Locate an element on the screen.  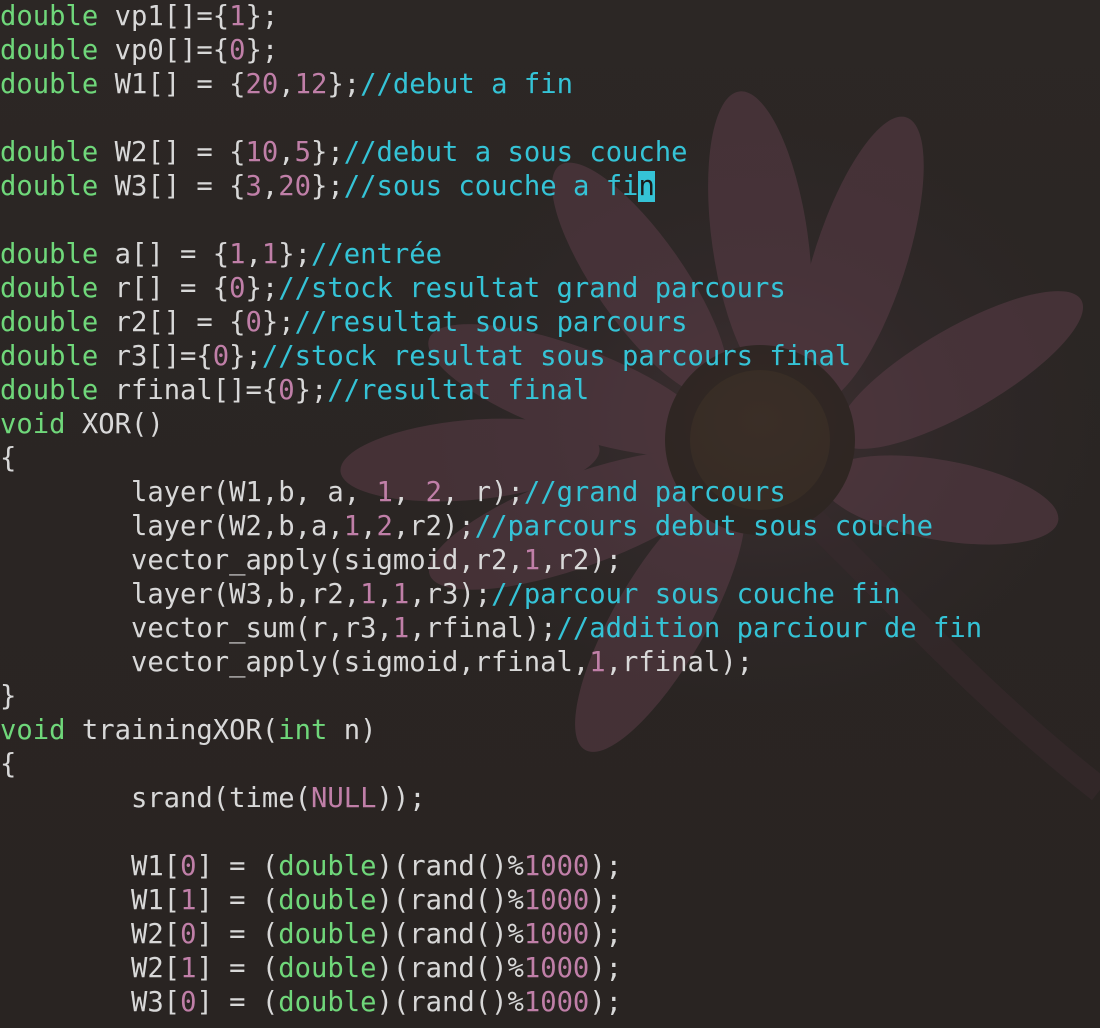
code-text: W2[] = { is located at coordinates (172, 152).